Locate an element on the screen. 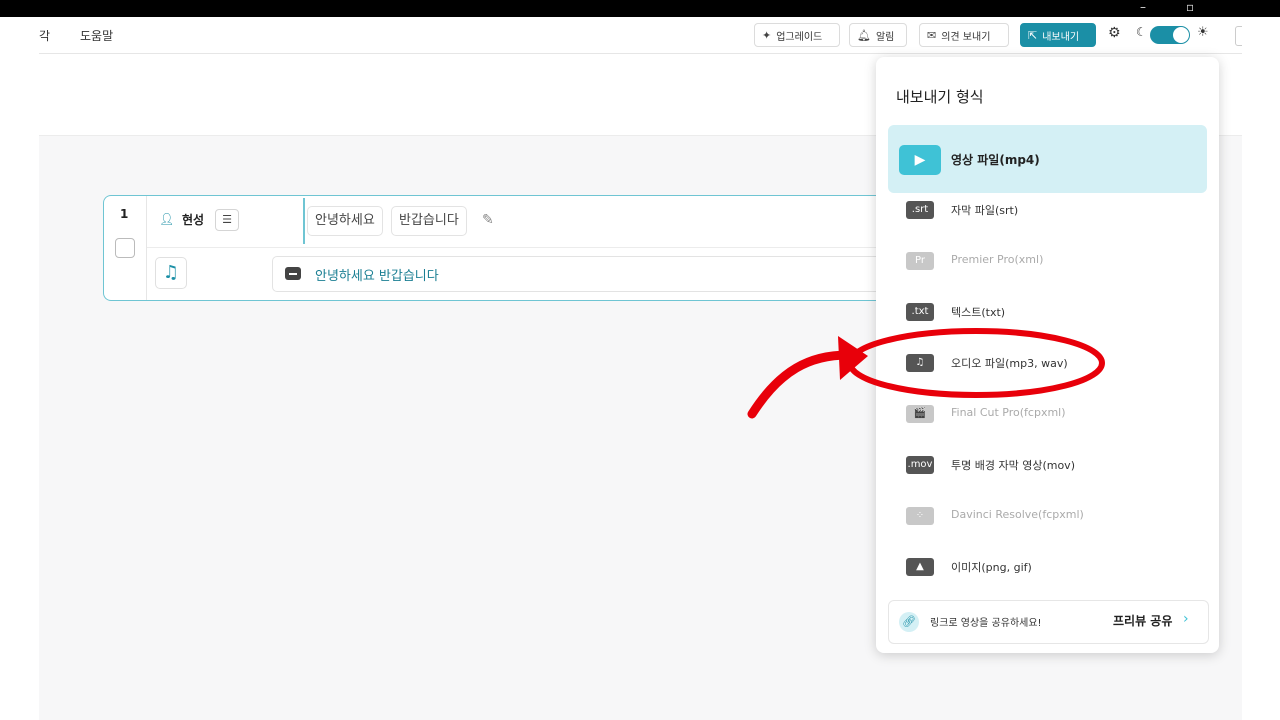 The height and width of the screenshot is (720, 1280). export-label: 내보내기 is located at coordinates (1061, 37).